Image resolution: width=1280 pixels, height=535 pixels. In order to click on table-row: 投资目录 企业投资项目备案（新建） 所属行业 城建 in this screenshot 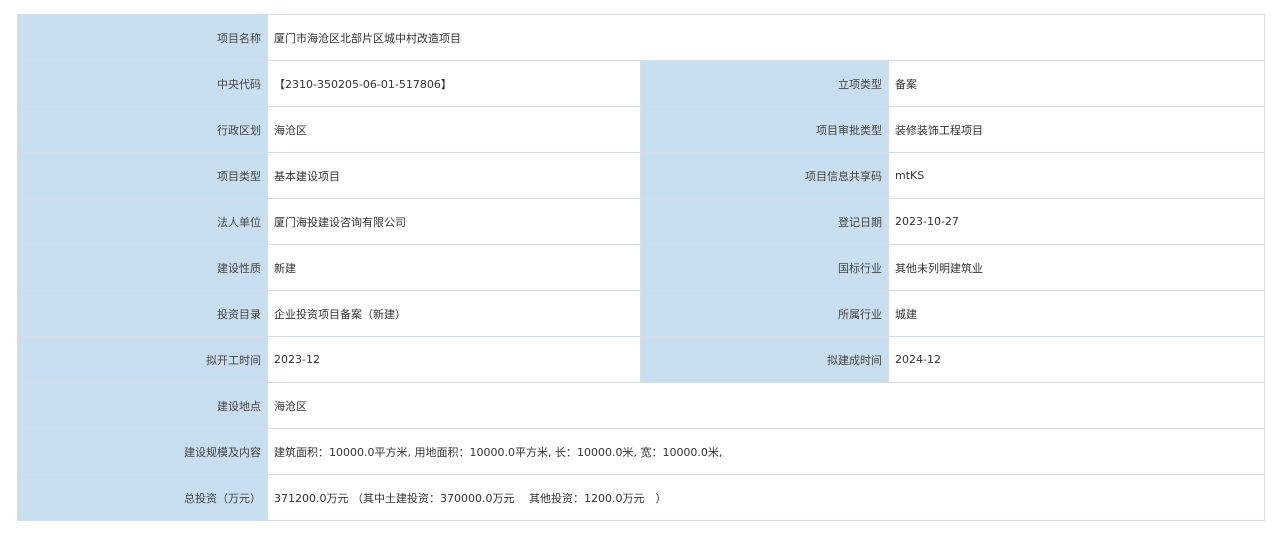, I will do `click(641, 313)`.